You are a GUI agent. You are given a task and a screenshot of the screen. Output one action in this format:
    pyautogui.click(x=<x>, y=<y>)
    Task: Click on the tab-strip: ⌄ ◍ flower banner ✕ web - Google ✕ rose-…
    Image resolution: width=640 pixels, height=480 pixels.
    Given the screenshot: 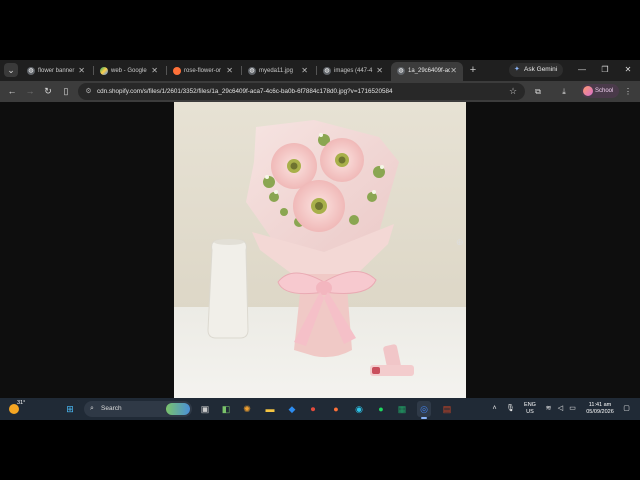 What is the action you would take?
    pyautogui.click(x=320, y=70)
    